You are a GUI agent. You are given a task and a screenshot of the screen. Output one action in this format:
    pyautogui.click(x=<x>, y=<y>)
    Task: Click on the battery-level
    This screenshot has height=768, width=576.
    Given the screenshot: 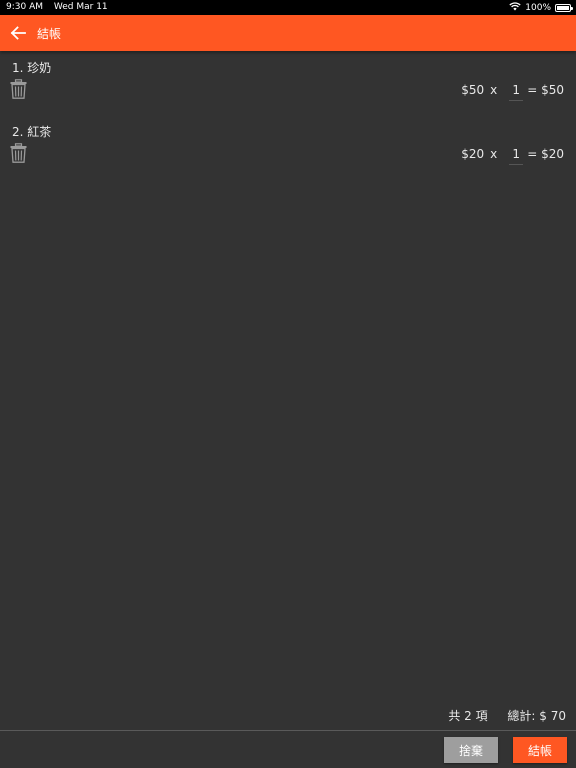 What is the action you would take?
    pyautogui.click(x=563, y=8)
    